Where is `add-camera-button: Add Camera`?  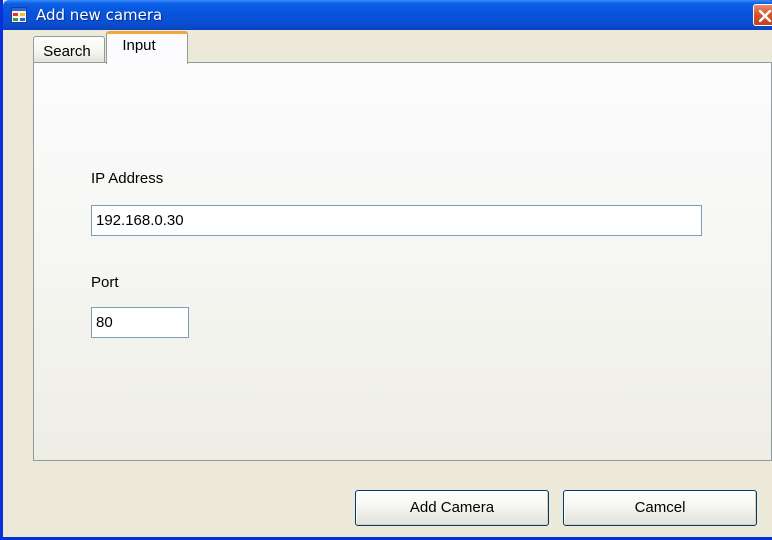
add-camera-button: Add Camera is located at coordinates (452, 508).